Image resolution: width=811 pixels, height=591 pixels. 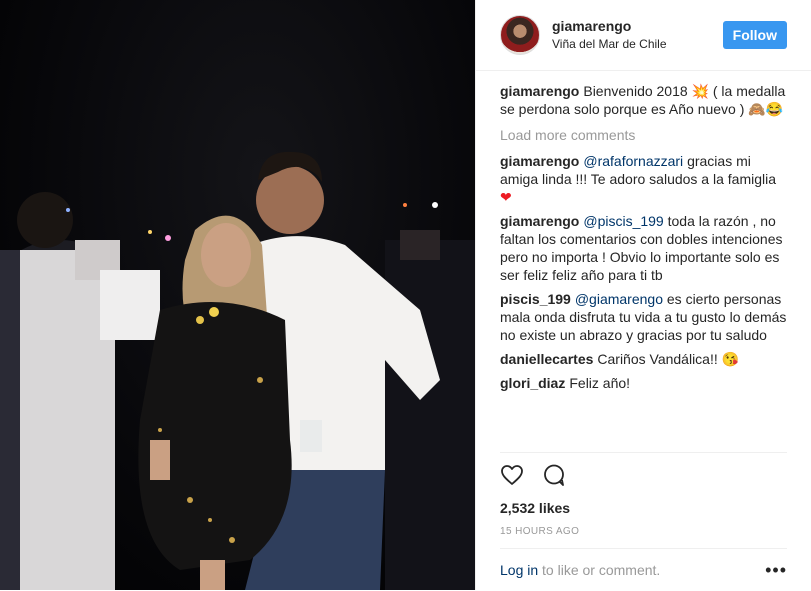 I want to click on caption-username: giamarengo, so click(x=539, y=91).